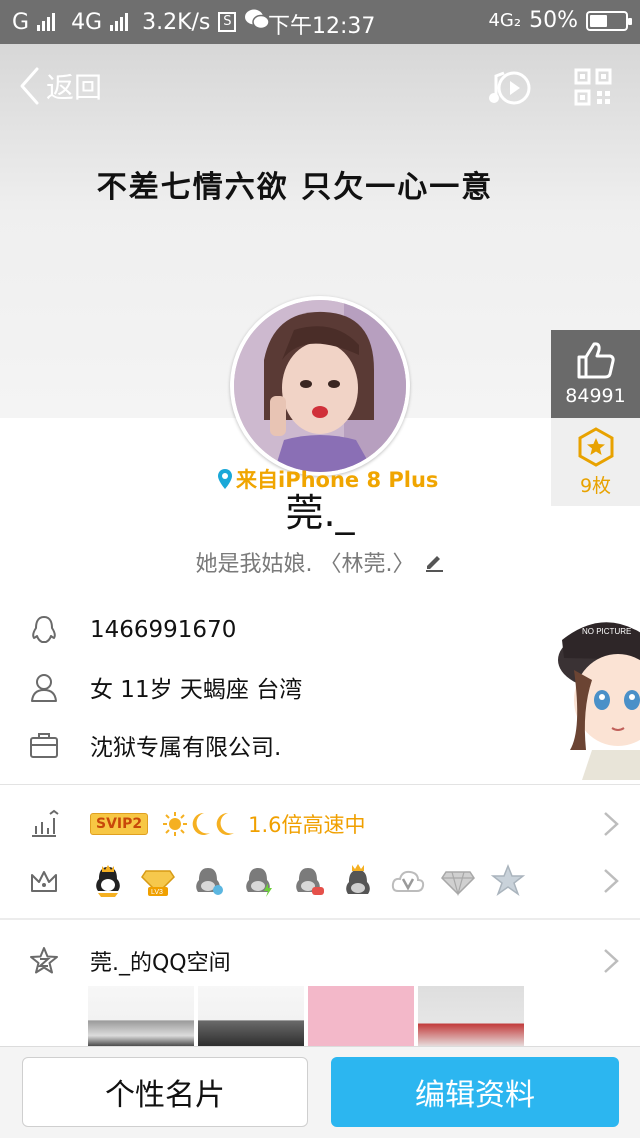 The height and width of the screenshot is (1138, 640). I want to click on music-play-icon, so click(510, 88).